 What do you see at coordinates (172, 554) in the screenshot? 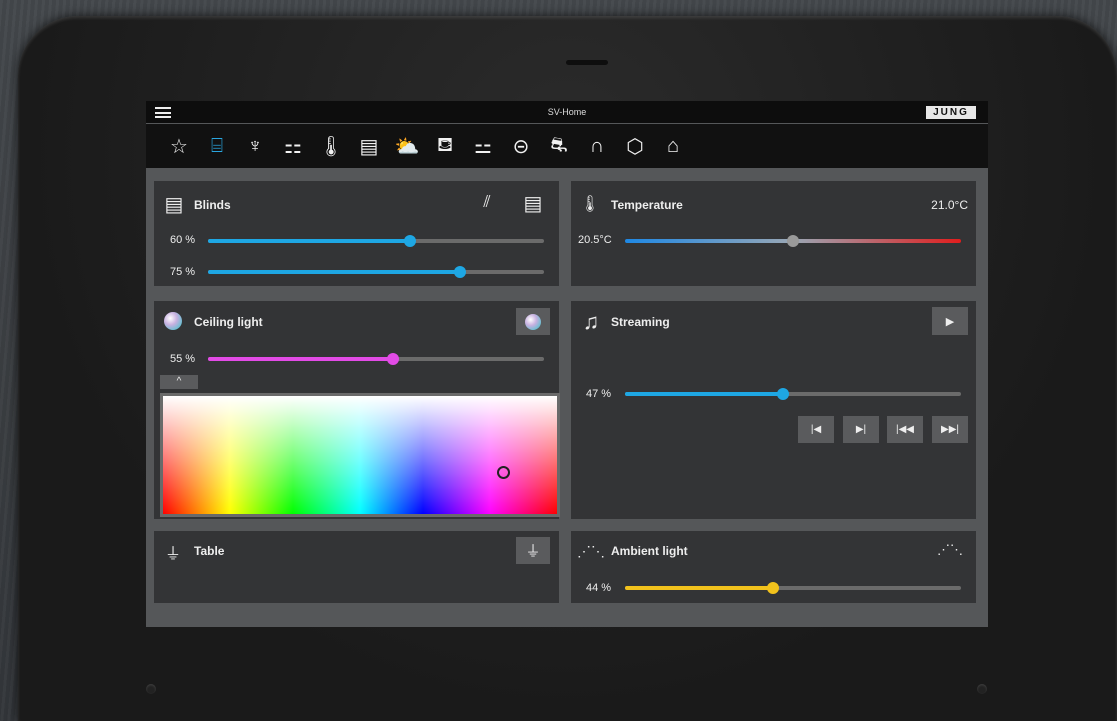
I see `pendant-lamp-icon: ⏚` at bounding box center [172, 554].